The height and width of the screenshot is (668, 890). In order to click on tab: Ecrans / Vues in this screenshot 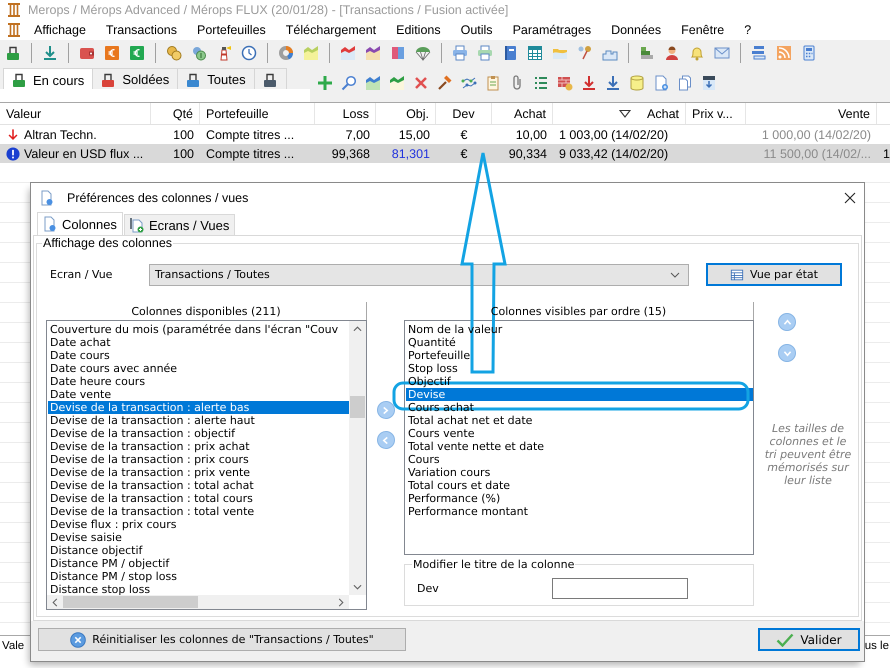, I will do `click(180, 224)`.